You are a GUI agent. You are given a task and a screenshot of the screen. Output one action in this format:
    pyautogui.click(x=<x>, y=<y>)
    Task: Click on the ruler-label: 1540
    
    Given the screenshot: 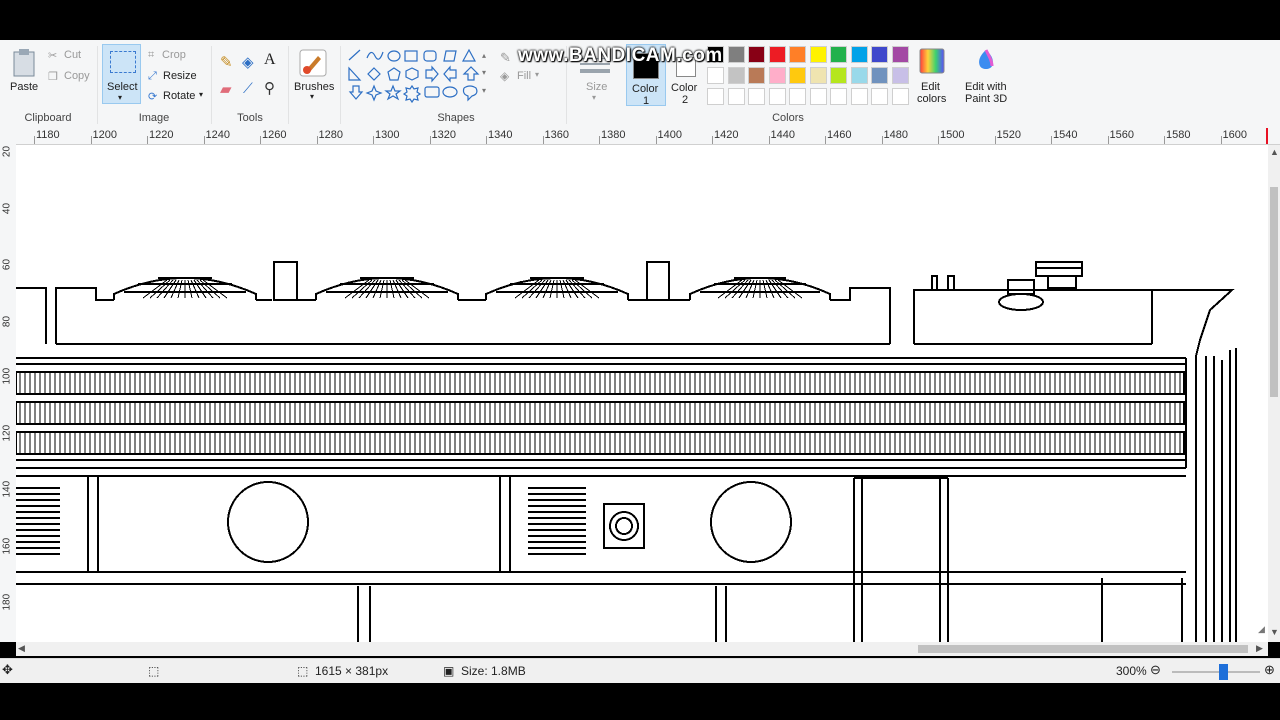 What is the action you would take?
    pyautogui.click(x=1065, y=135)
    